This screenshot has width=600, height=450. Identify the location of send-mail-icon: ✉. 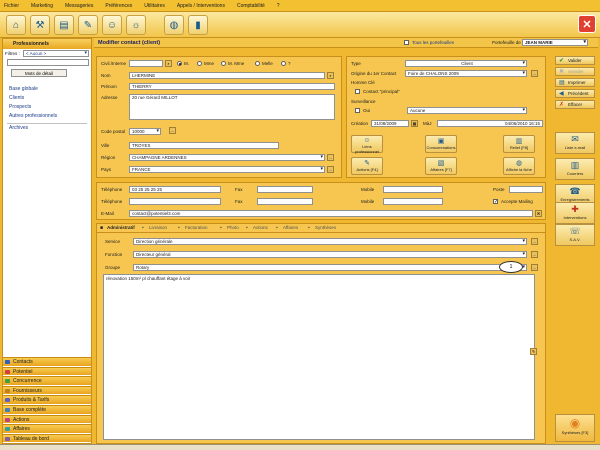
(538, 213).